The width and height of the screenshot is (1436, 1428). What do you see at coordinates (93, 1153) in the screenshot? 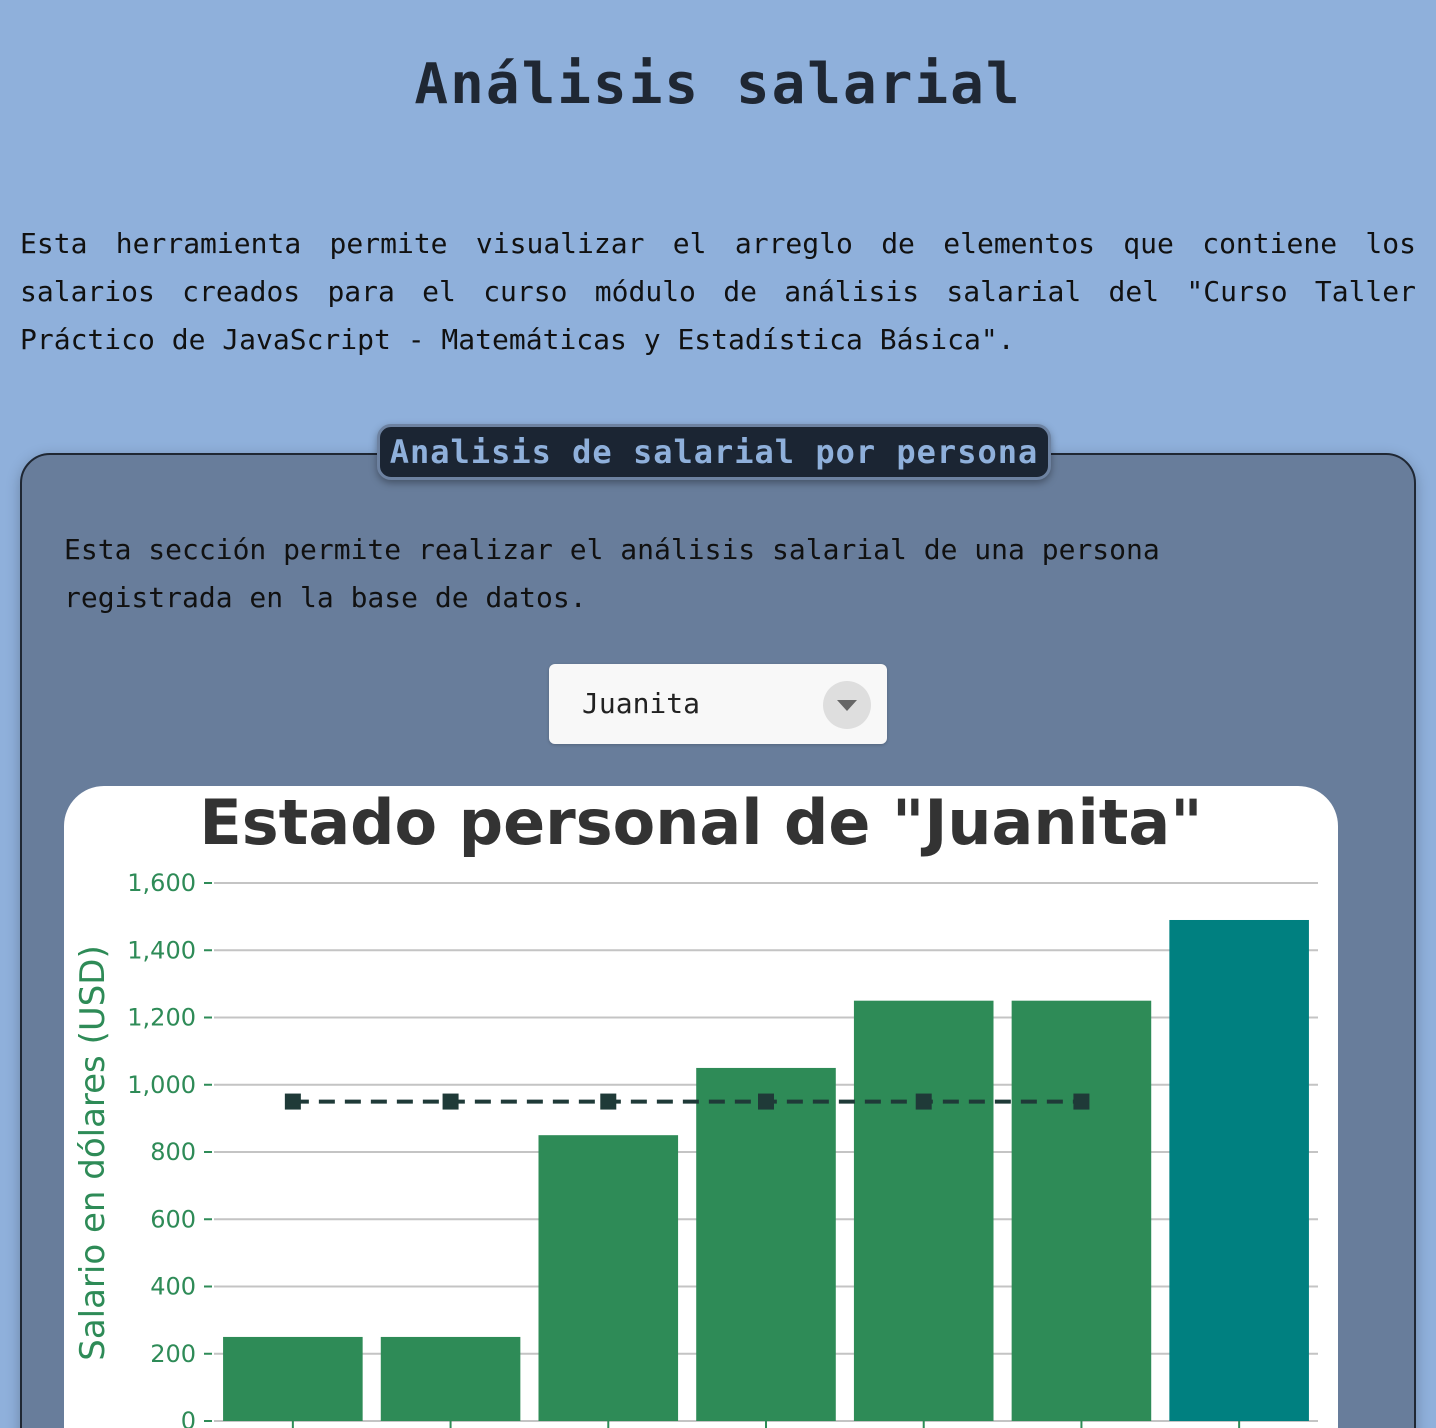
I see `y-axis-label: Salario en dólares (USD)` at bounding box center [93, 1153].